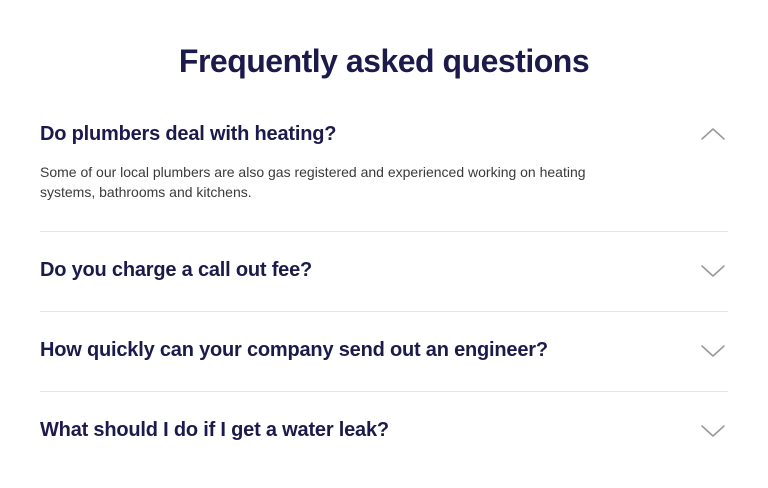  Describe the element at coordinates (188, 134) in the screenshot. I see `faq-question: Do plumbers deal with heating?` at that location.